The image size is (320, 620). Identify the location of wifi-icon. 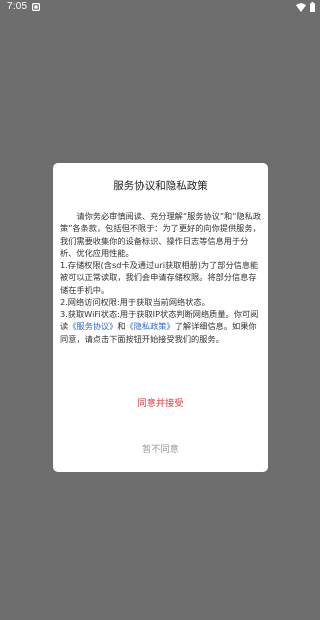
(301, 7).